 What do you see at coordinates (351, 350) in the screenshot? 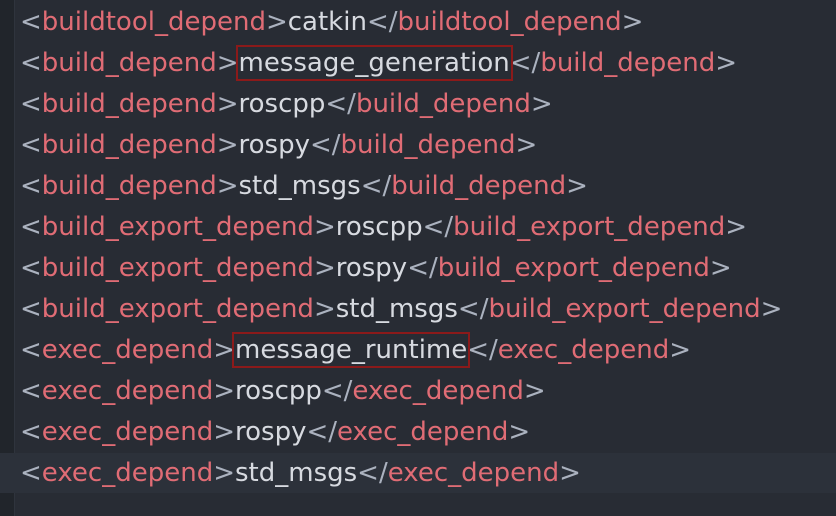
I see `xml-element-value: message_runtime` at bounding box center [351, 350].